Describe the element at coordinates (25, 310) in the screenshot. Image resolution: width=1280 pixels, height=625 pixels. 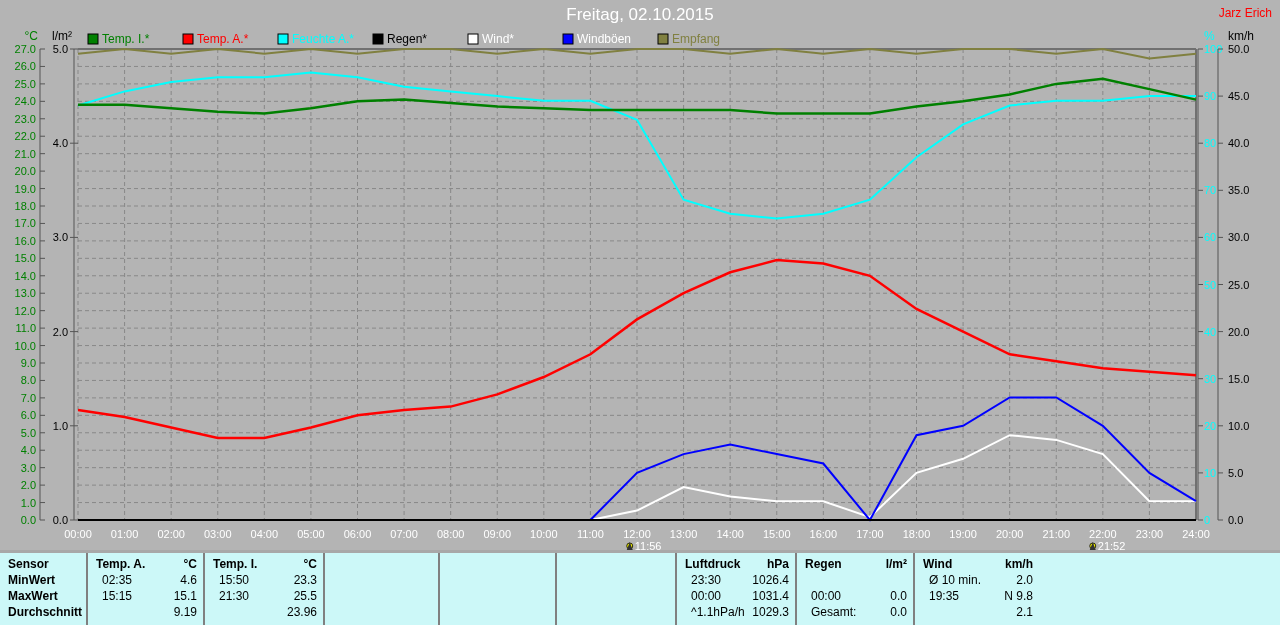
I see `axis-tick-label: 12.0` at that location.